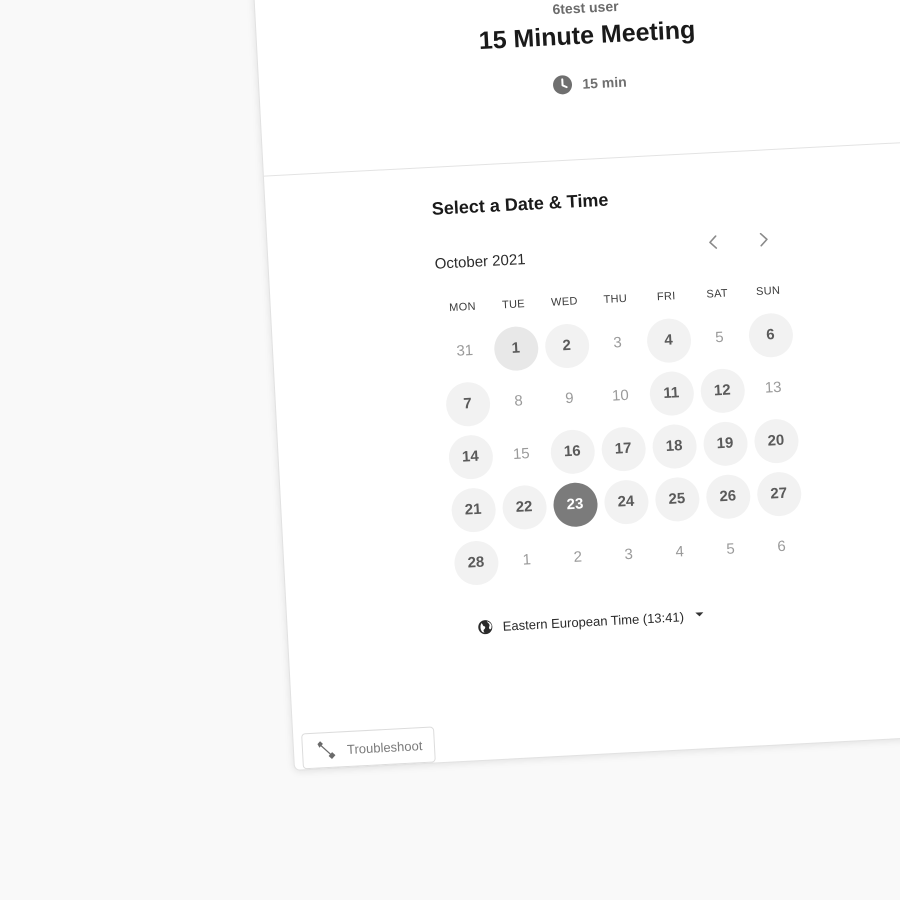  I want to click on calendar-cell: 27, so click(779, 494).